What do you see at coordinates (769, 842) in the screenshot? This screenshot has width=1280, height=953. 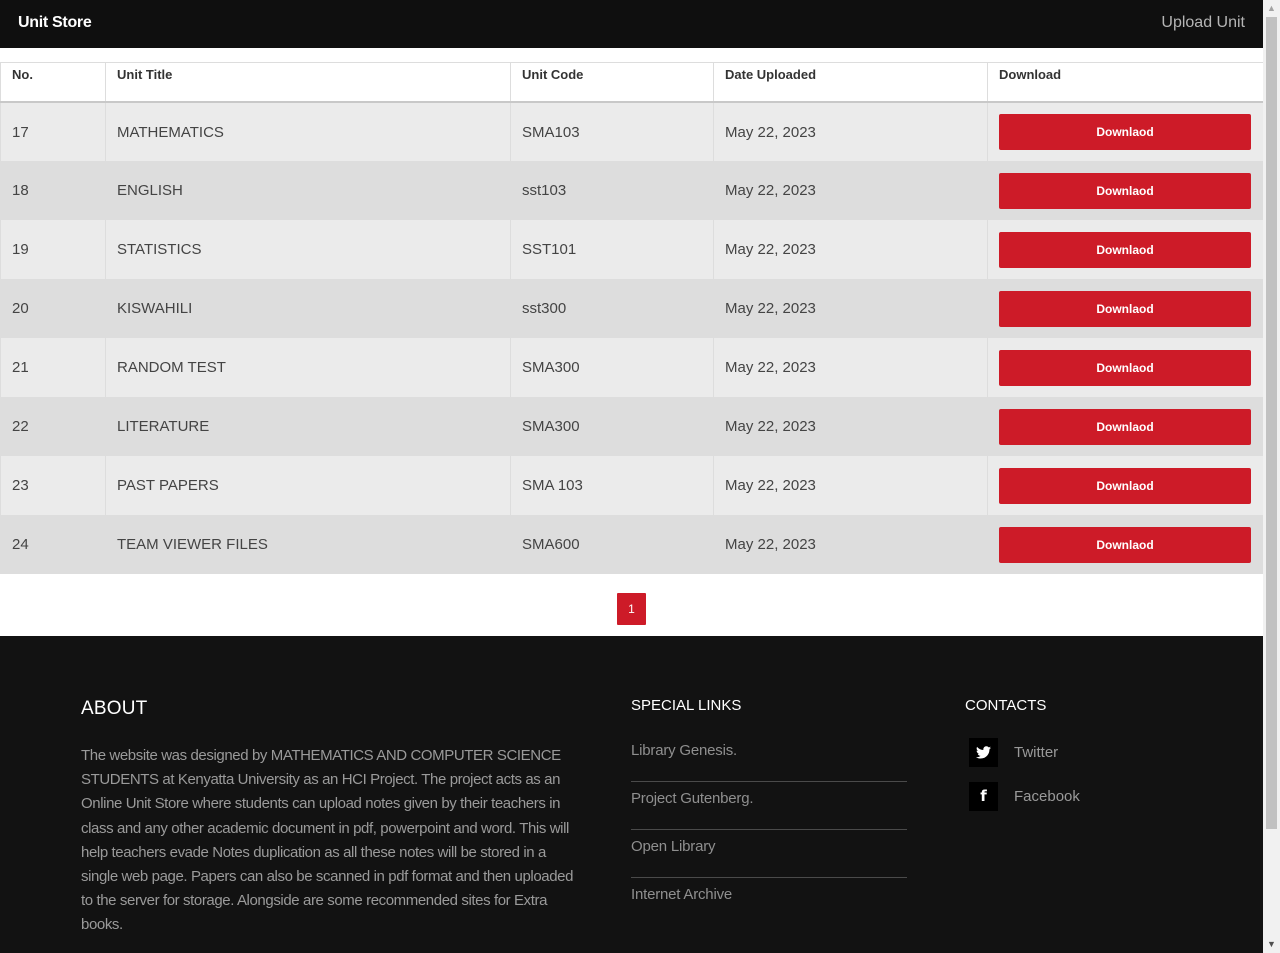 I see `link-open-library: Open Library` at bounding box center [769, 842].